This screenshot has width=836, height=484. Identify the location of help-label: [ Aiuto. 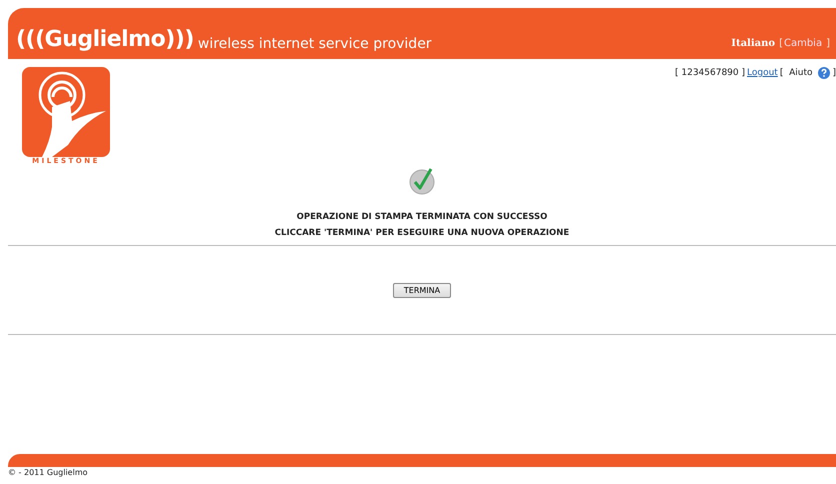
(796, 73).